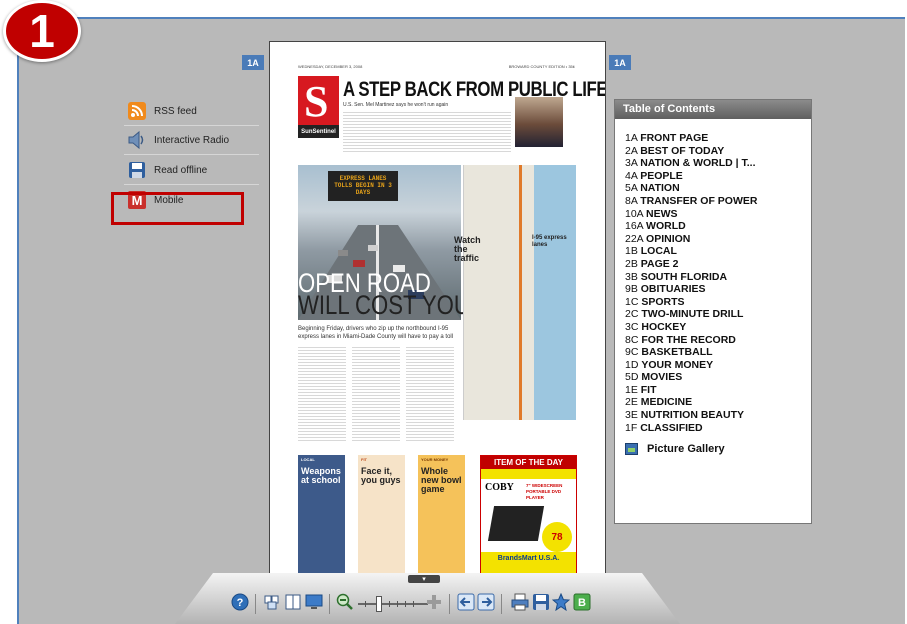  What do you see at coordinates (549, 241) in the screenshot?
I see `map-label: I-95 express lanes` at bounding box center [549, 241].